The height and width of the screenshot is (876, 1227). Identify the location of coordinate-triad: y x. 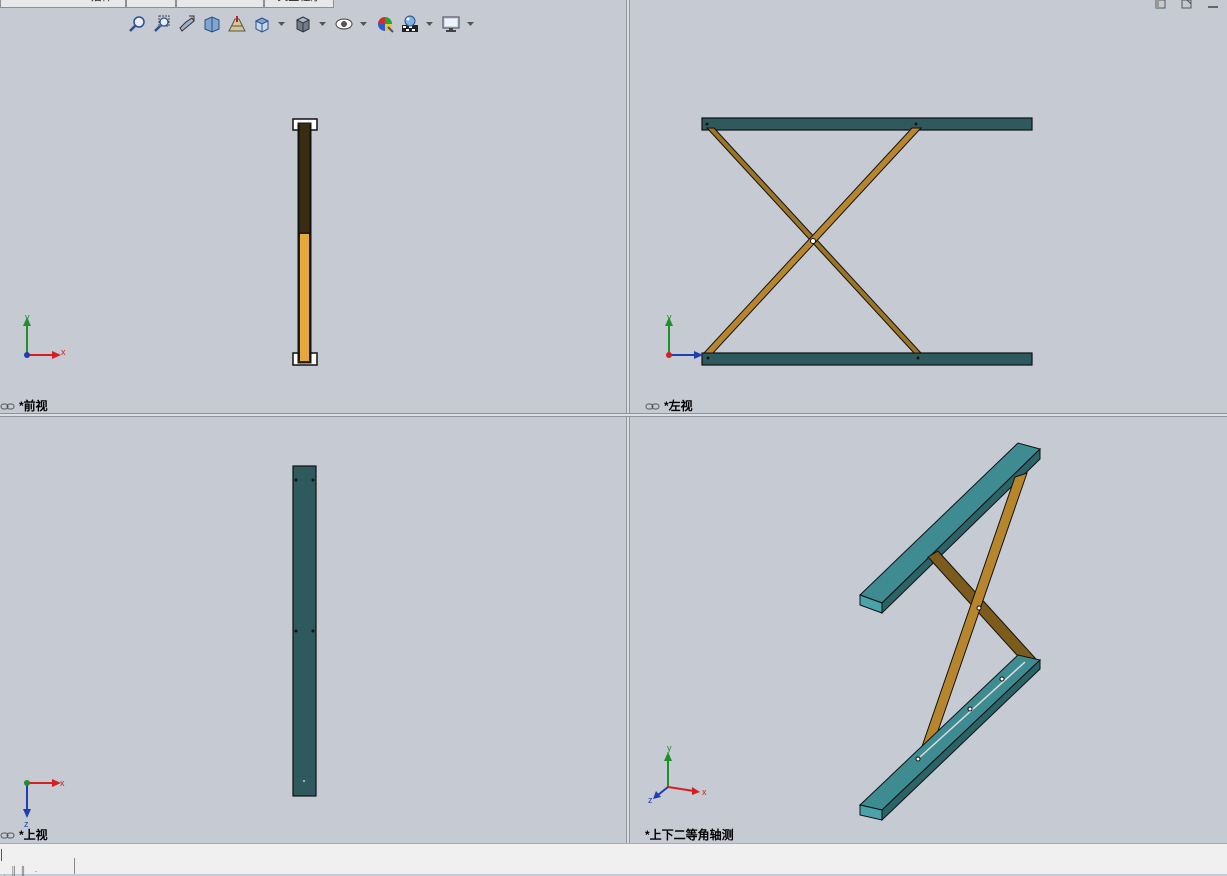
(44, 335).